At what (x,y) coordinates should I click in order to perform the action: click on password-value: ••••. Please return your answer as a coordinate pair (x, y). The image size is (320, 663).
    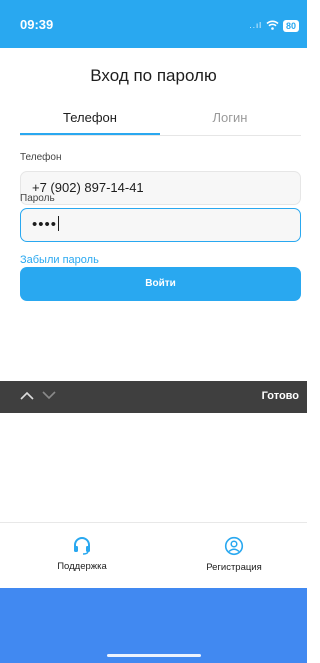
    Looking at the image, I should click on (45, 224).